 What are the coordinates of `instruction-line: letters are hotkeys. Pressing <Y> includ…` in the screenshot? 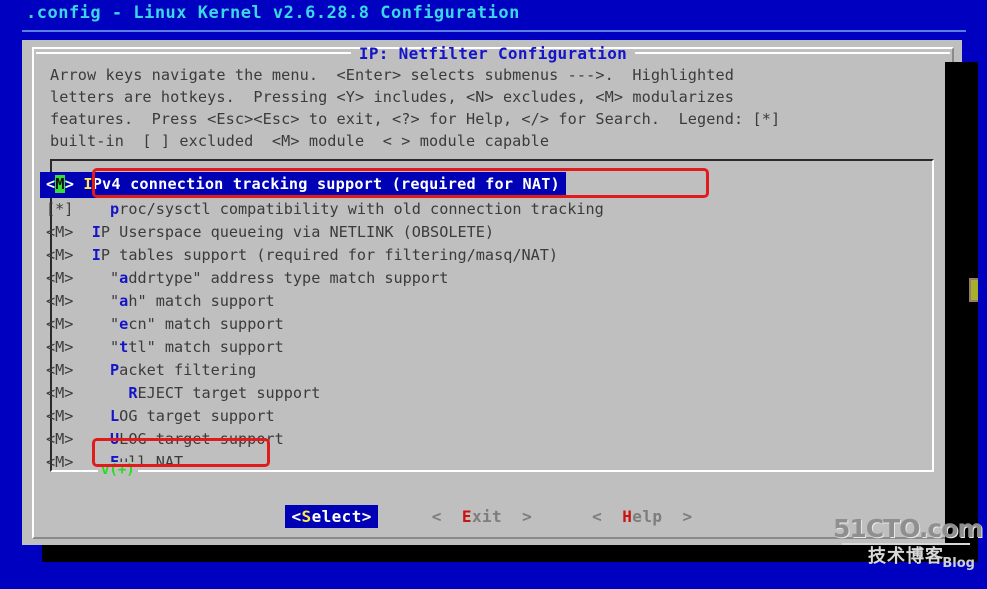 It's located at (392, 97).